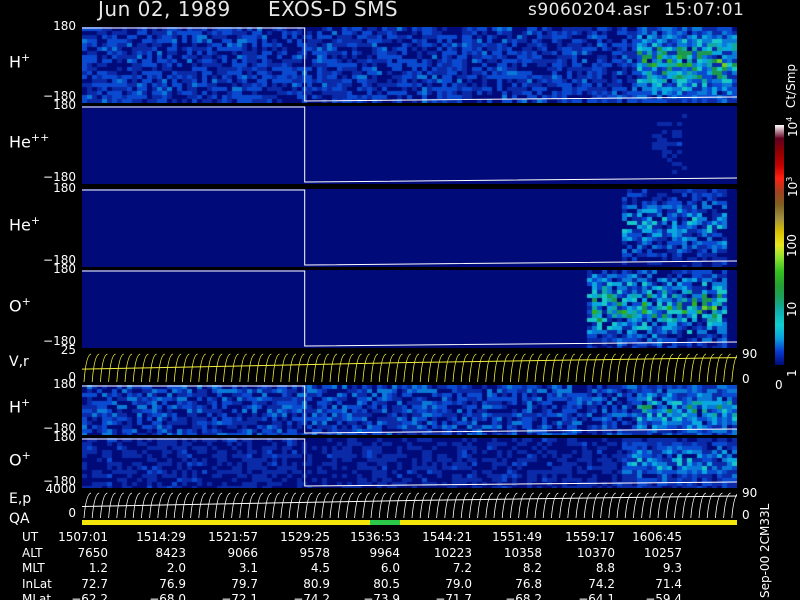 This screenshot has width=800, height=600. Describe the element at coordinates (523, 596) in the screenshot. I see `table-cell: −68.2` at that location.